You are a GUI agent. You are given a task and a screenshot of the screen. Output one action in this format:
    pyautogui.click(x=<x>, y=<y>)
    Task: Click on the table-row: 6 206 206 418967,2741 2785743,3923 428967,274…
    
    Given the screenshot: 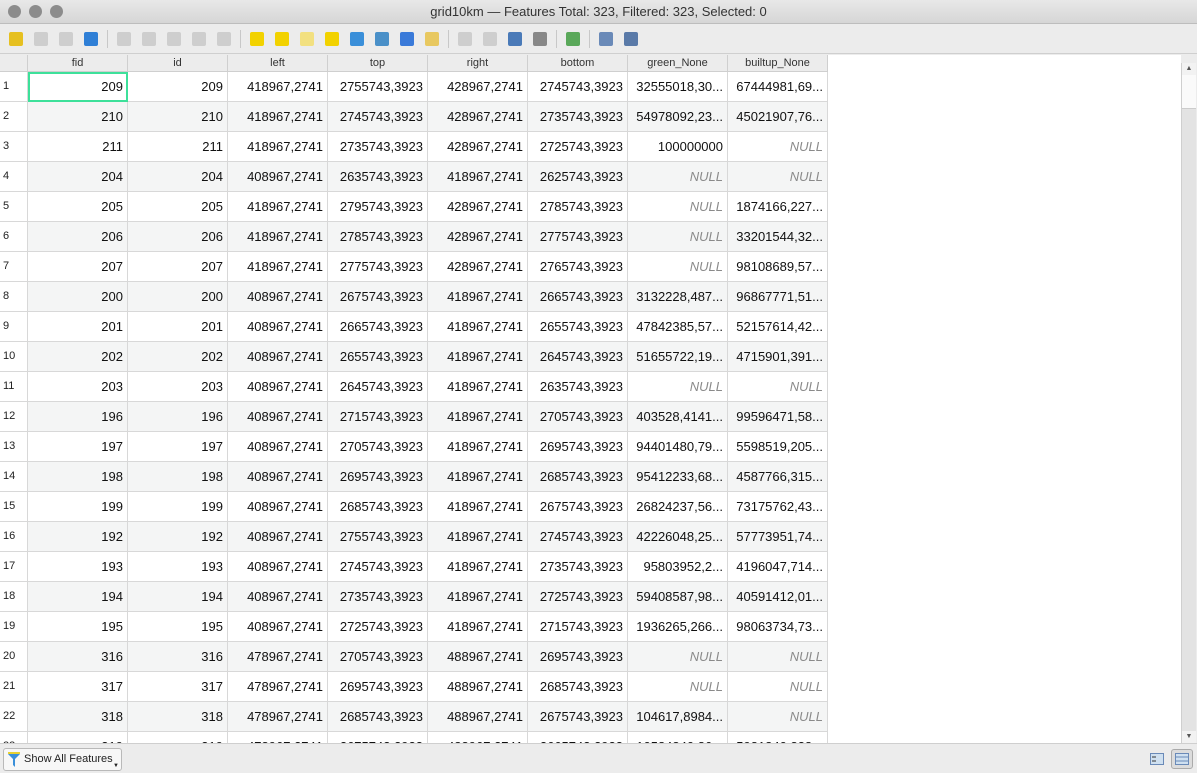 What is the action you would take?
    pyautogui.click(x=414, y=237)
    